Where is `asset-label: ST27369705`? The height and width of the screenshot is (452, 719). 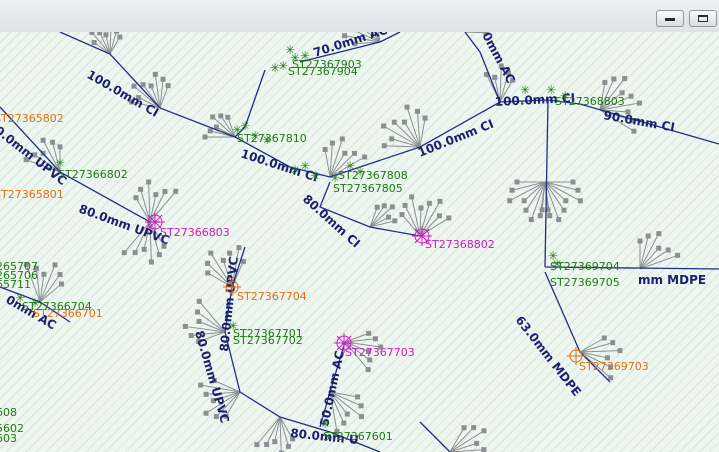 asset-label: ST27369705 is located at coordinates (585, 282).